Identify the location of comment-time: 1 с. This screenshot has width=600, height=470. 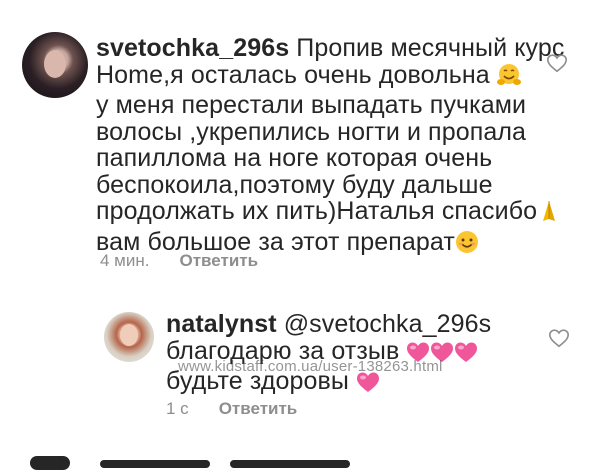
(177, 408).